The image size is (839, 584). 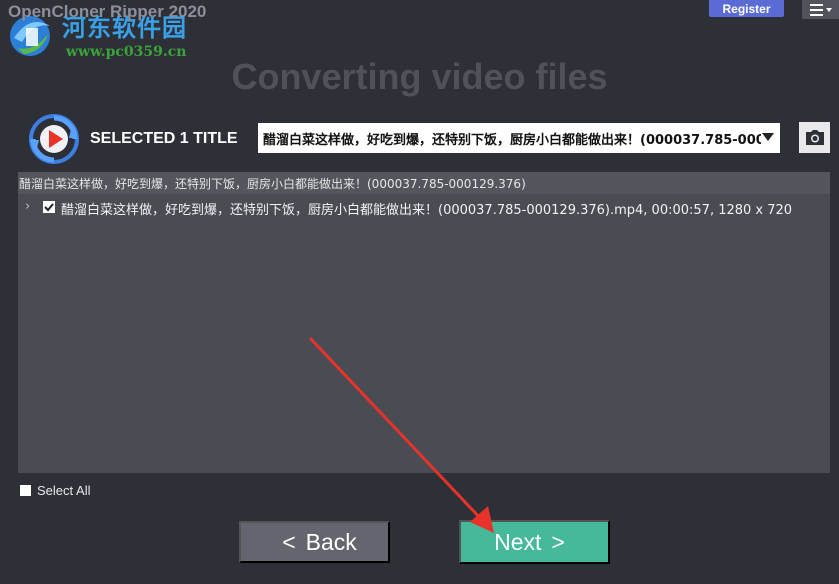 I want to click on hamburger-menu-icon, so click(x=820, y=9).